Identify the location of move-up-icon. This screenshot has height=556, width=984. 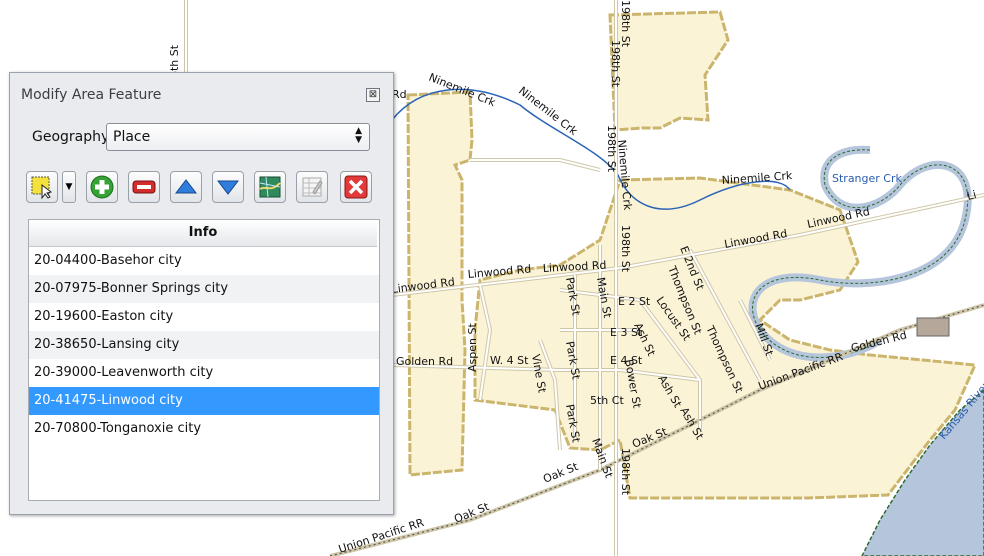
(186, 186).